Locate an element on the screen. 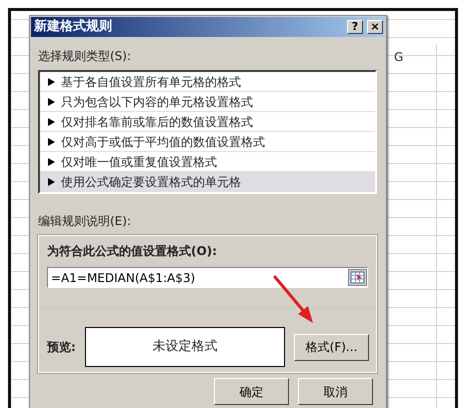  formula-field: =A1=MEDIAN(A$1:A$3) is located at coordinates (207, 277).